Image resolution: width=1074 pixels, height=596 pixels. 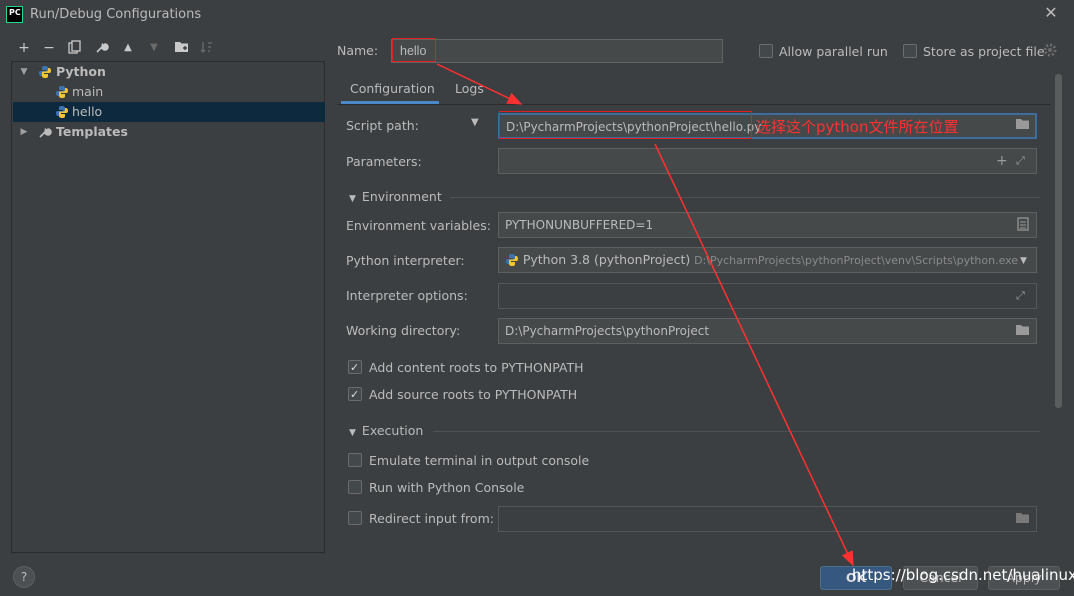 I want to click on watermark: https://blog.csdn.net/hualinux, so click(x=963, y=575).